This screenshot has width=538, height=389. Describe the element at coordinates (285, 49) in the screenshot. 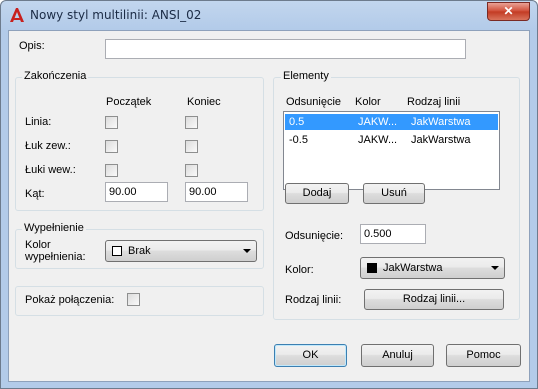

I see `description-input` at that location.